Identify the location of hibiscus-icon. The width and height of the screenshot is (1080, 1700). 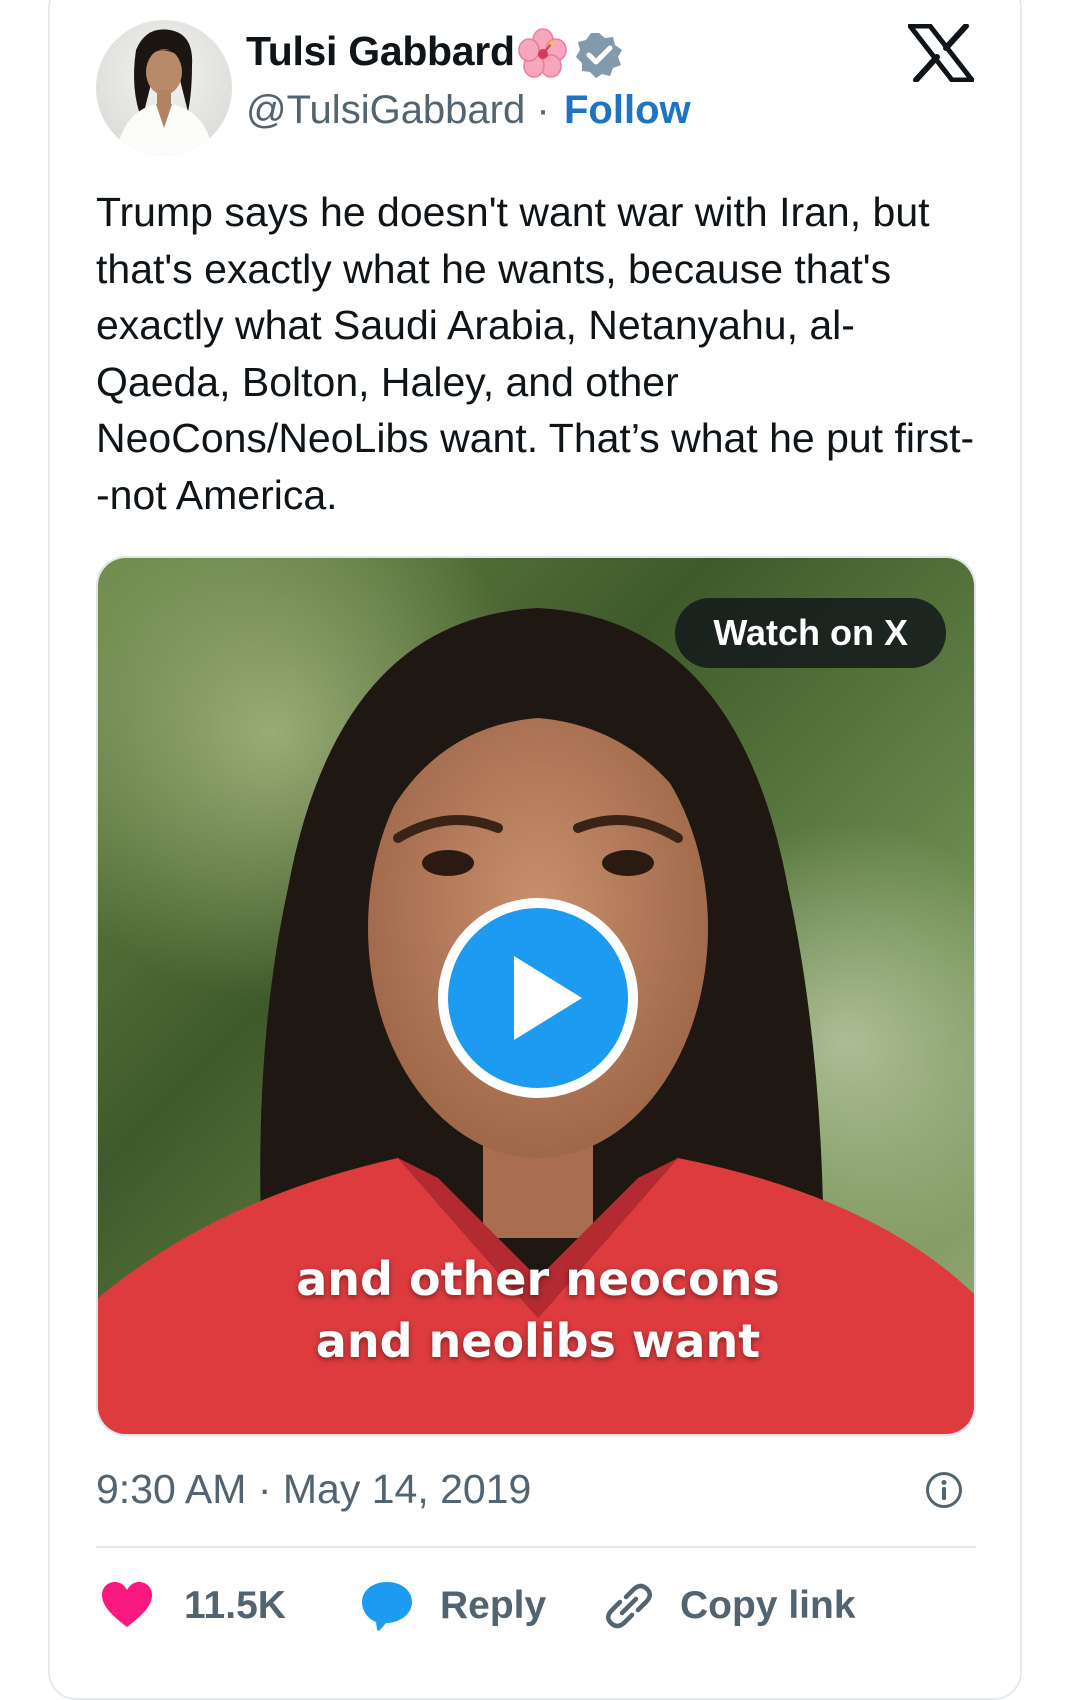
(542, 53).